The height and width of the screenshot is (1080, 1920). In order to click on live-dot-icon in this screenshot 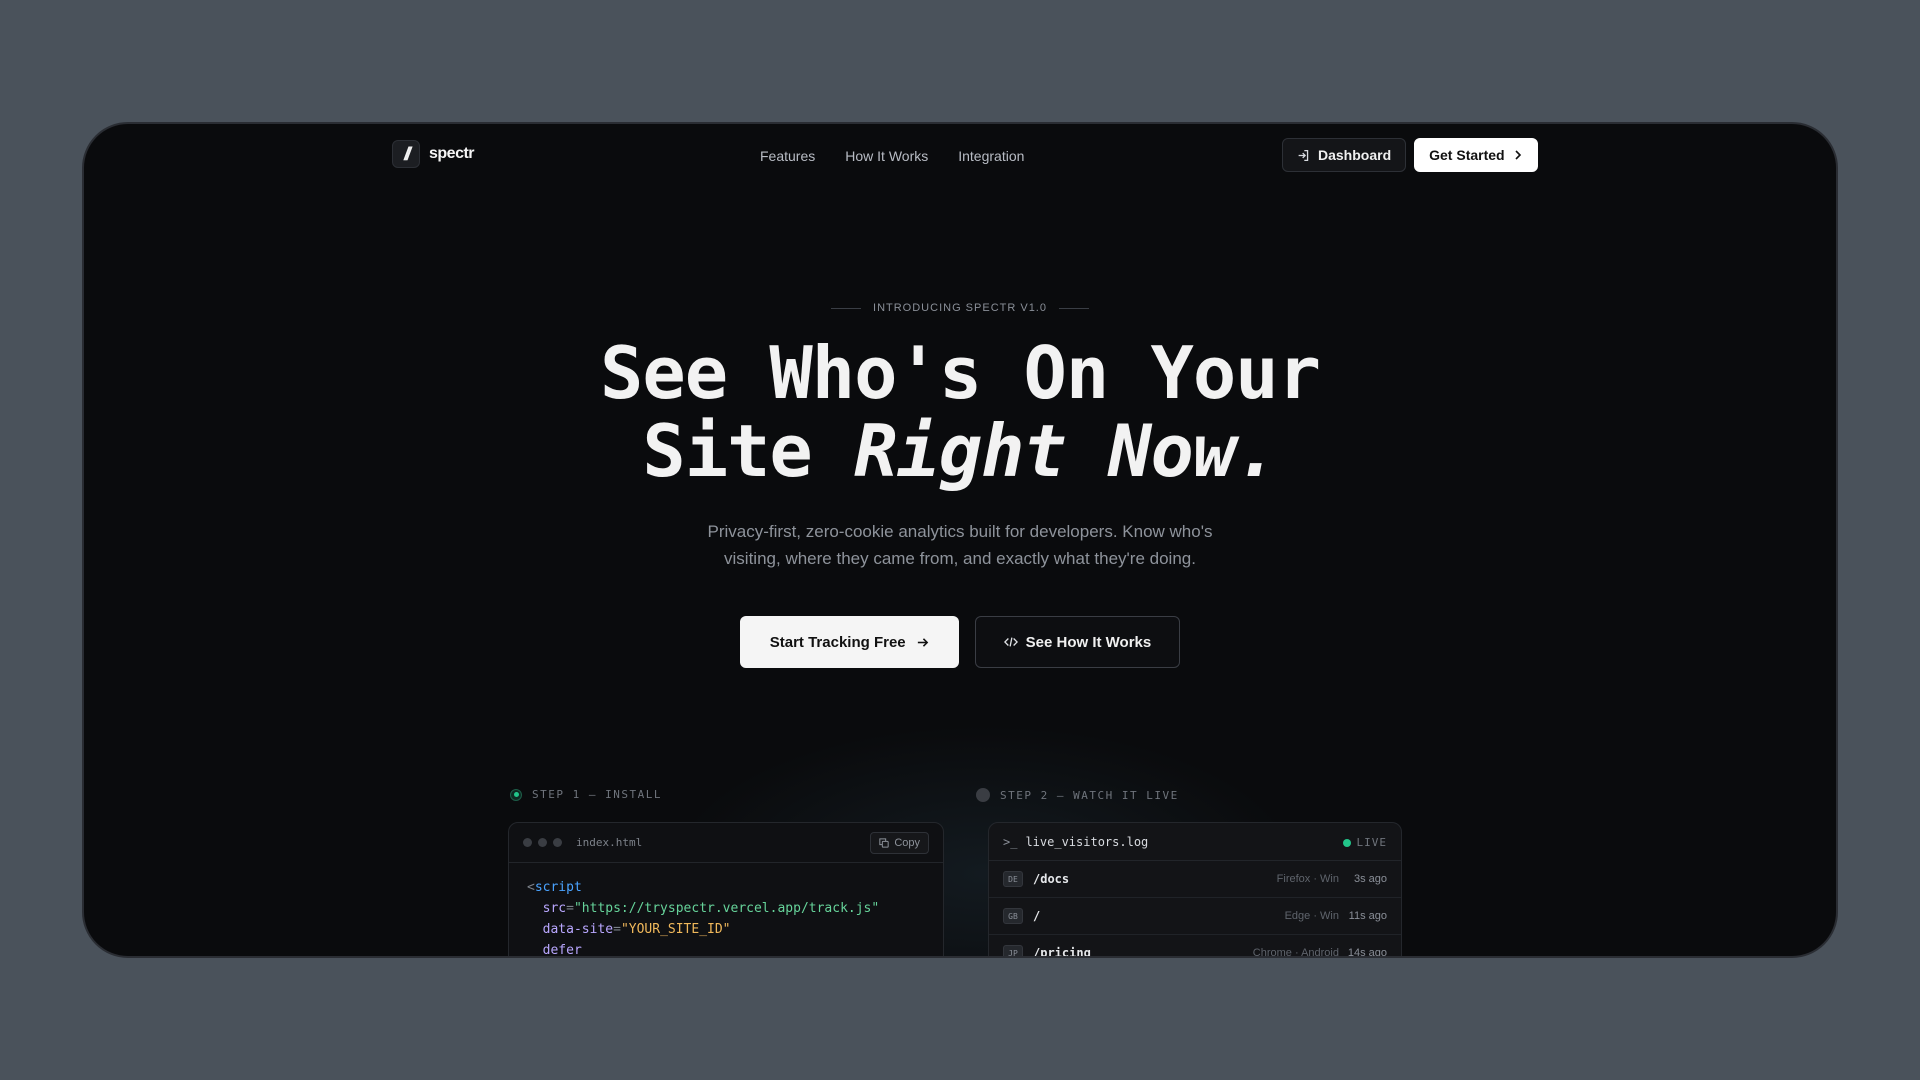, I will do `click(1346, 842)`.